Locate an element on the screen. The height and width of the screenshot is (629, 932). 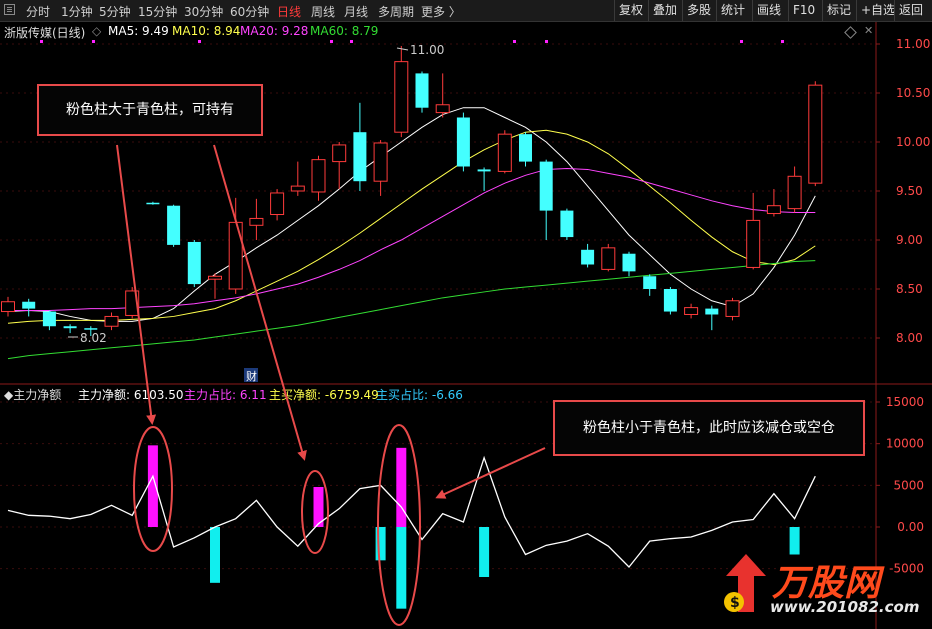
arrow-to-first-pink is located at coordinates (136, 284).